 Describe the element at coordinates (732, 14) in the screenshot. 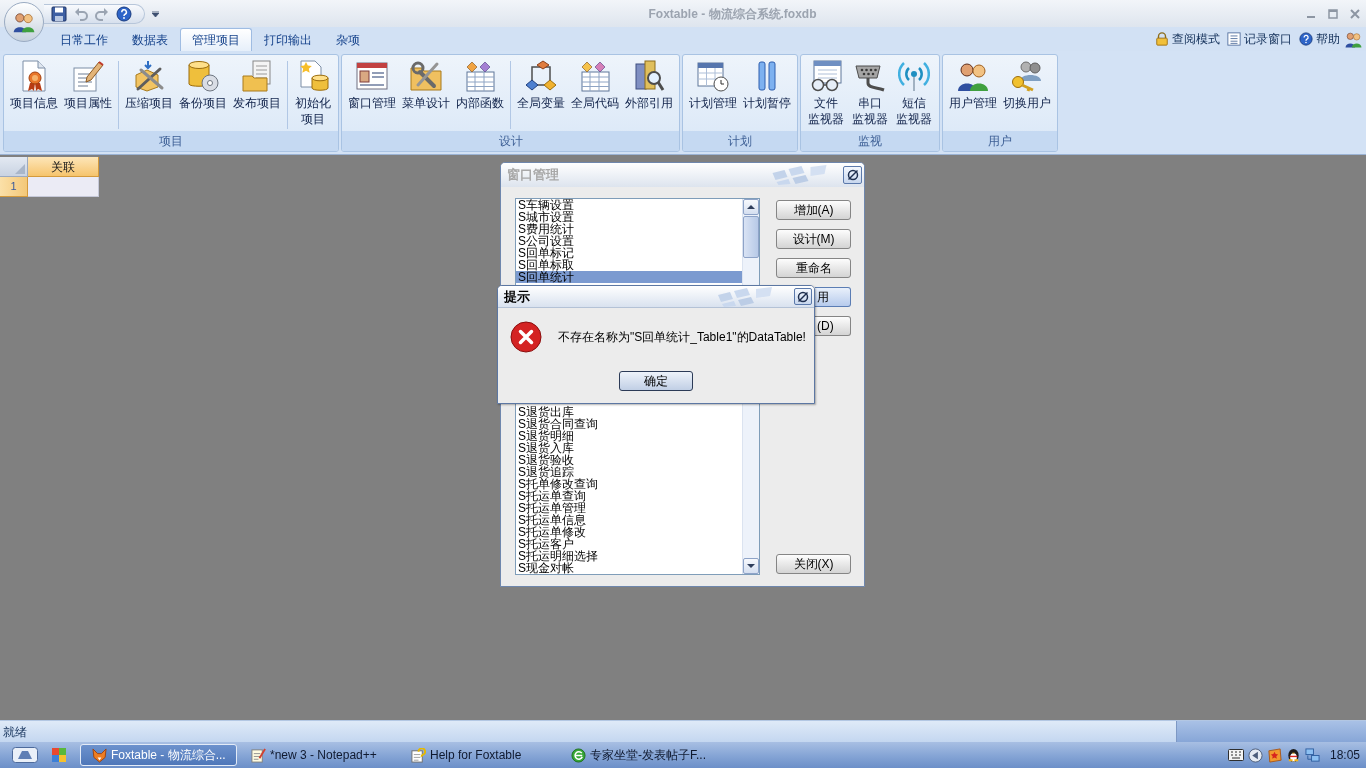

I see `window-title: Foxtable - 物流综合系统.foxdb` at that location.